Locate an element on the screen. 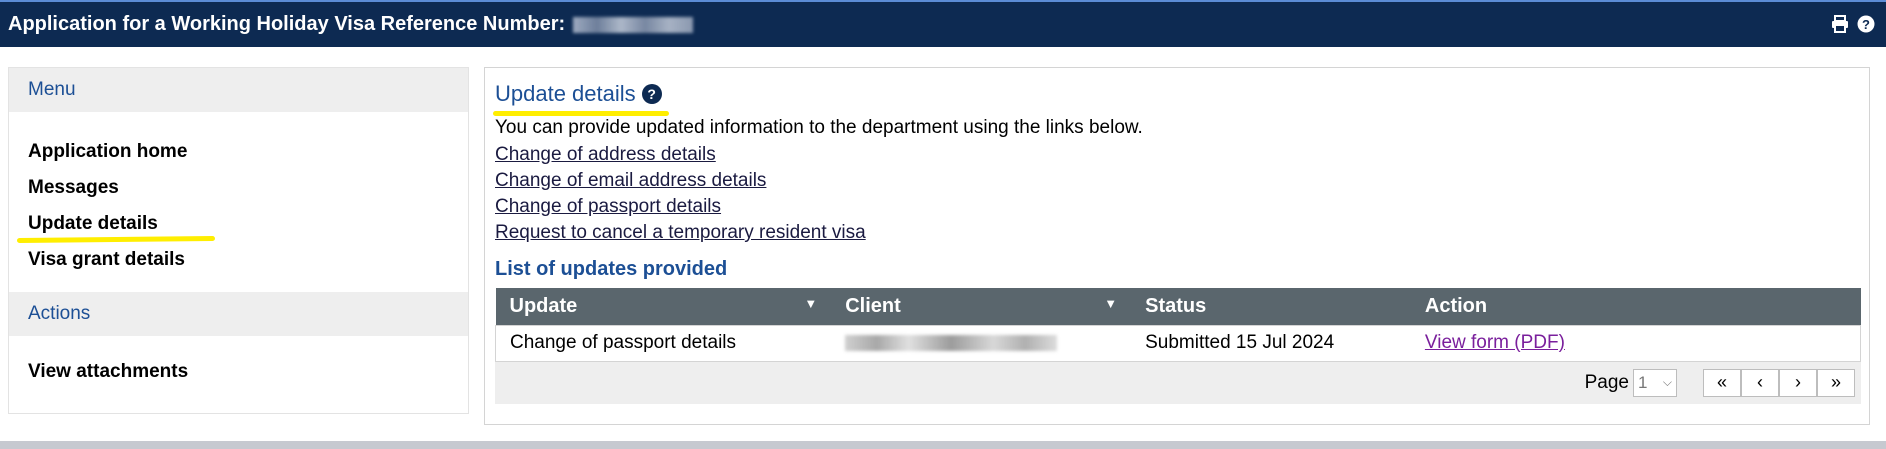 Image resolution: width=1886 pixels, height=449 pixels. help-icon: ? is located at coordinates (1866, 24).